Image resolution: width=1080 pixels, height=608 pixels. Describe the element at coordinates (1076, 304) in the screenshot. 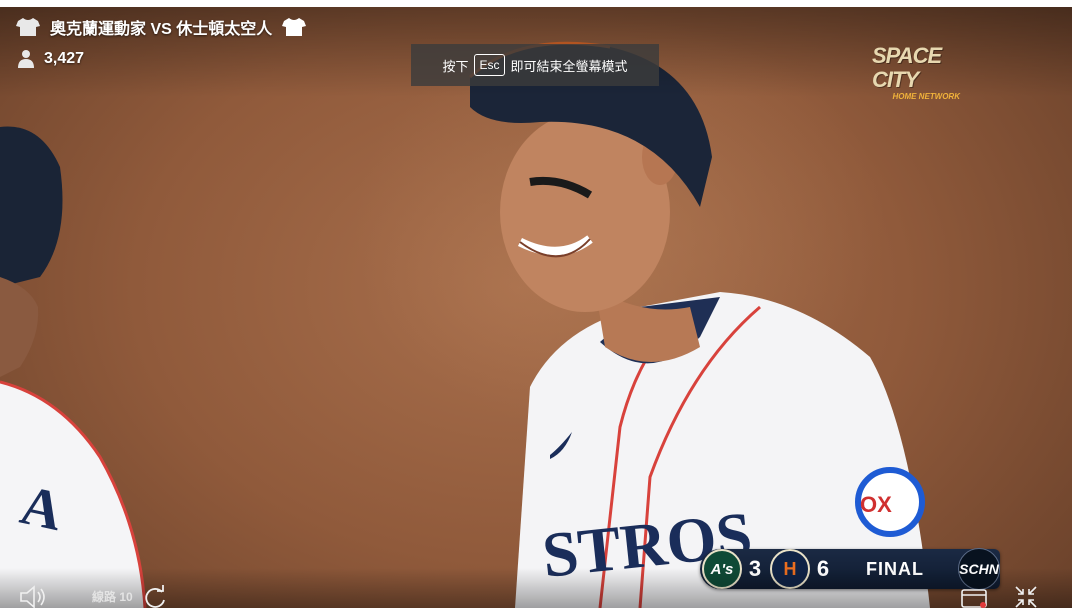

I see `page-edge` at that location.